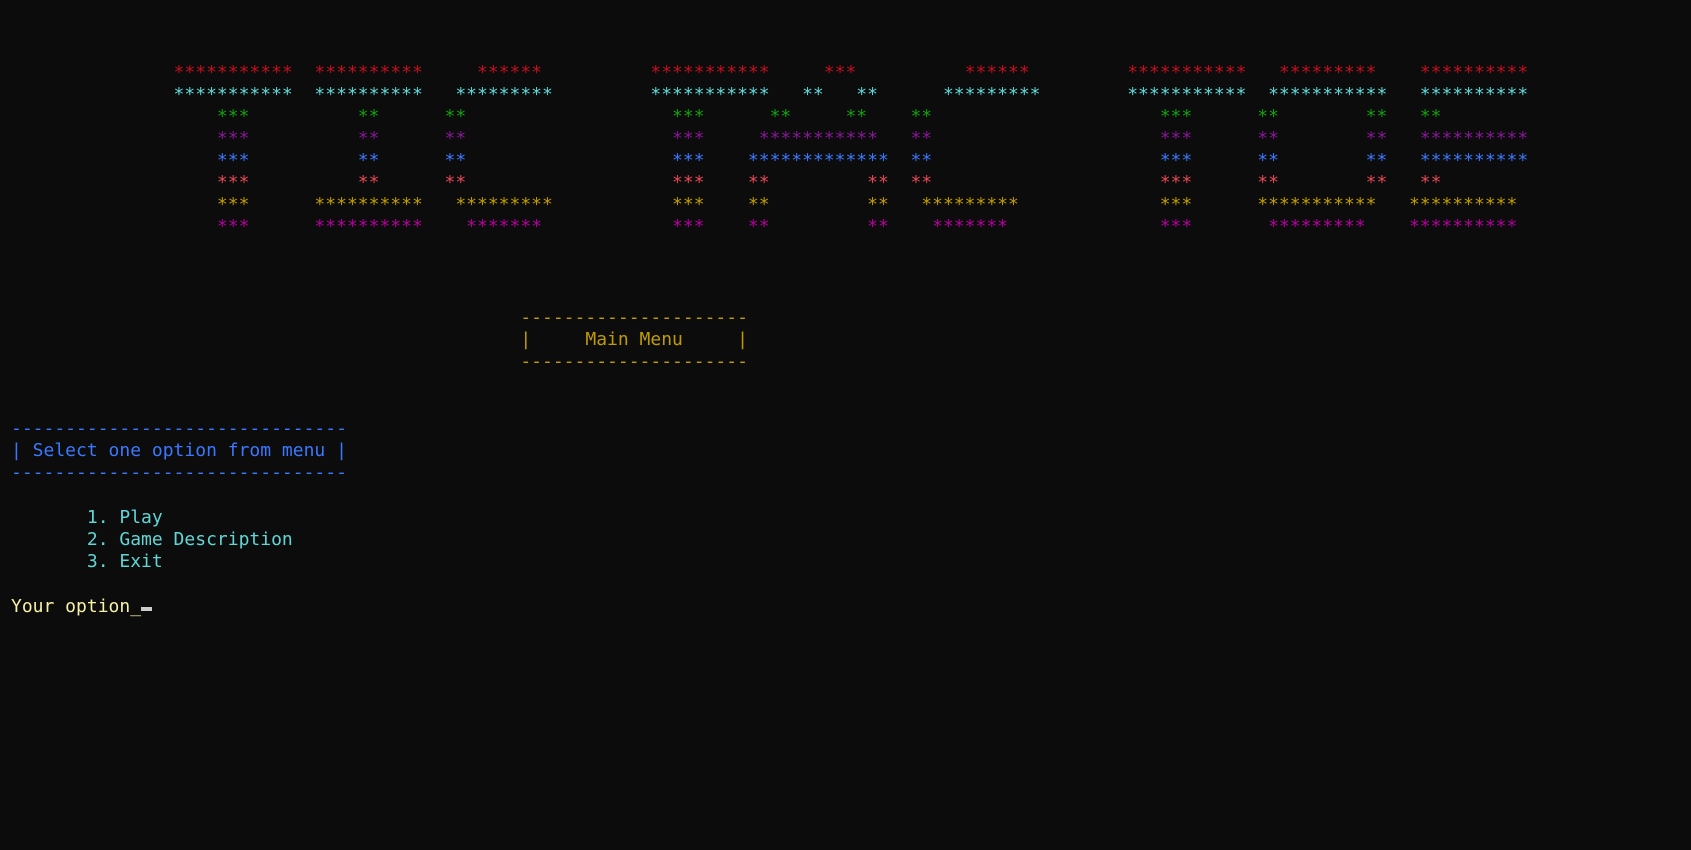 This screenshot has width=1691, height=850. Describe the element at coordinates (147, 609) in the screenshot. I see `cursor-icon` at that location.